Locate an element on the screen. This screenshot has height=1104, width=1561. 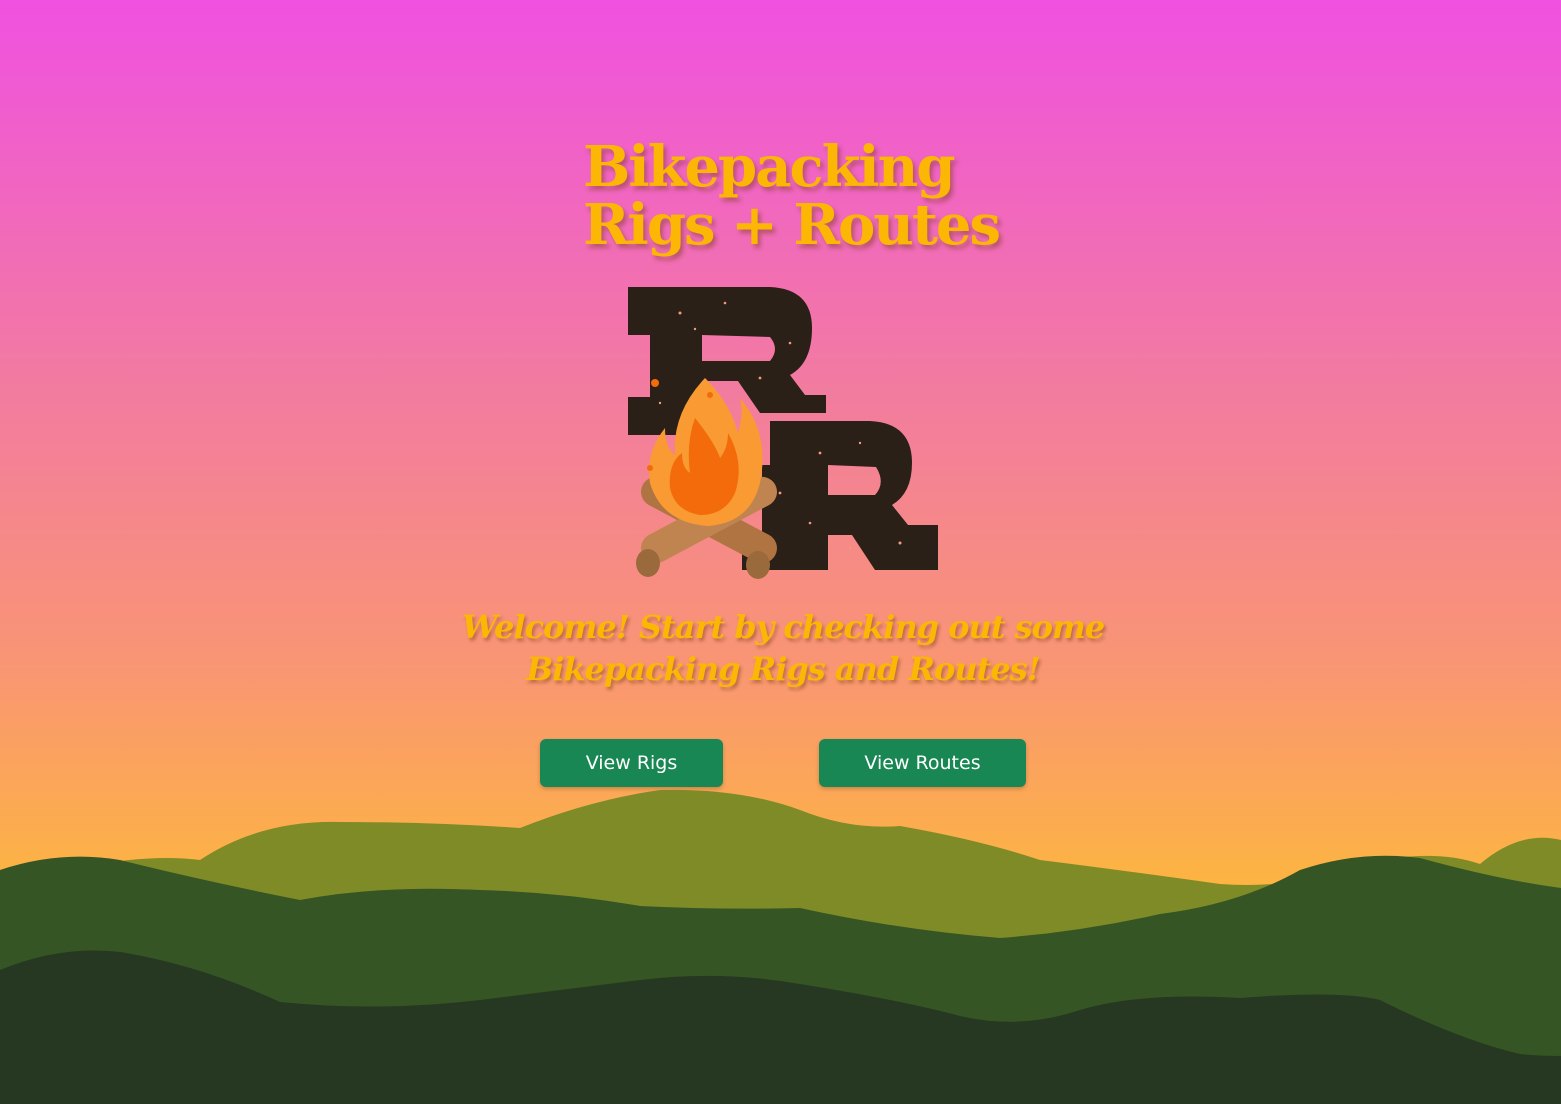
page-title: Bikepacking Rigs + Routes is located at coordinates (792, 196).